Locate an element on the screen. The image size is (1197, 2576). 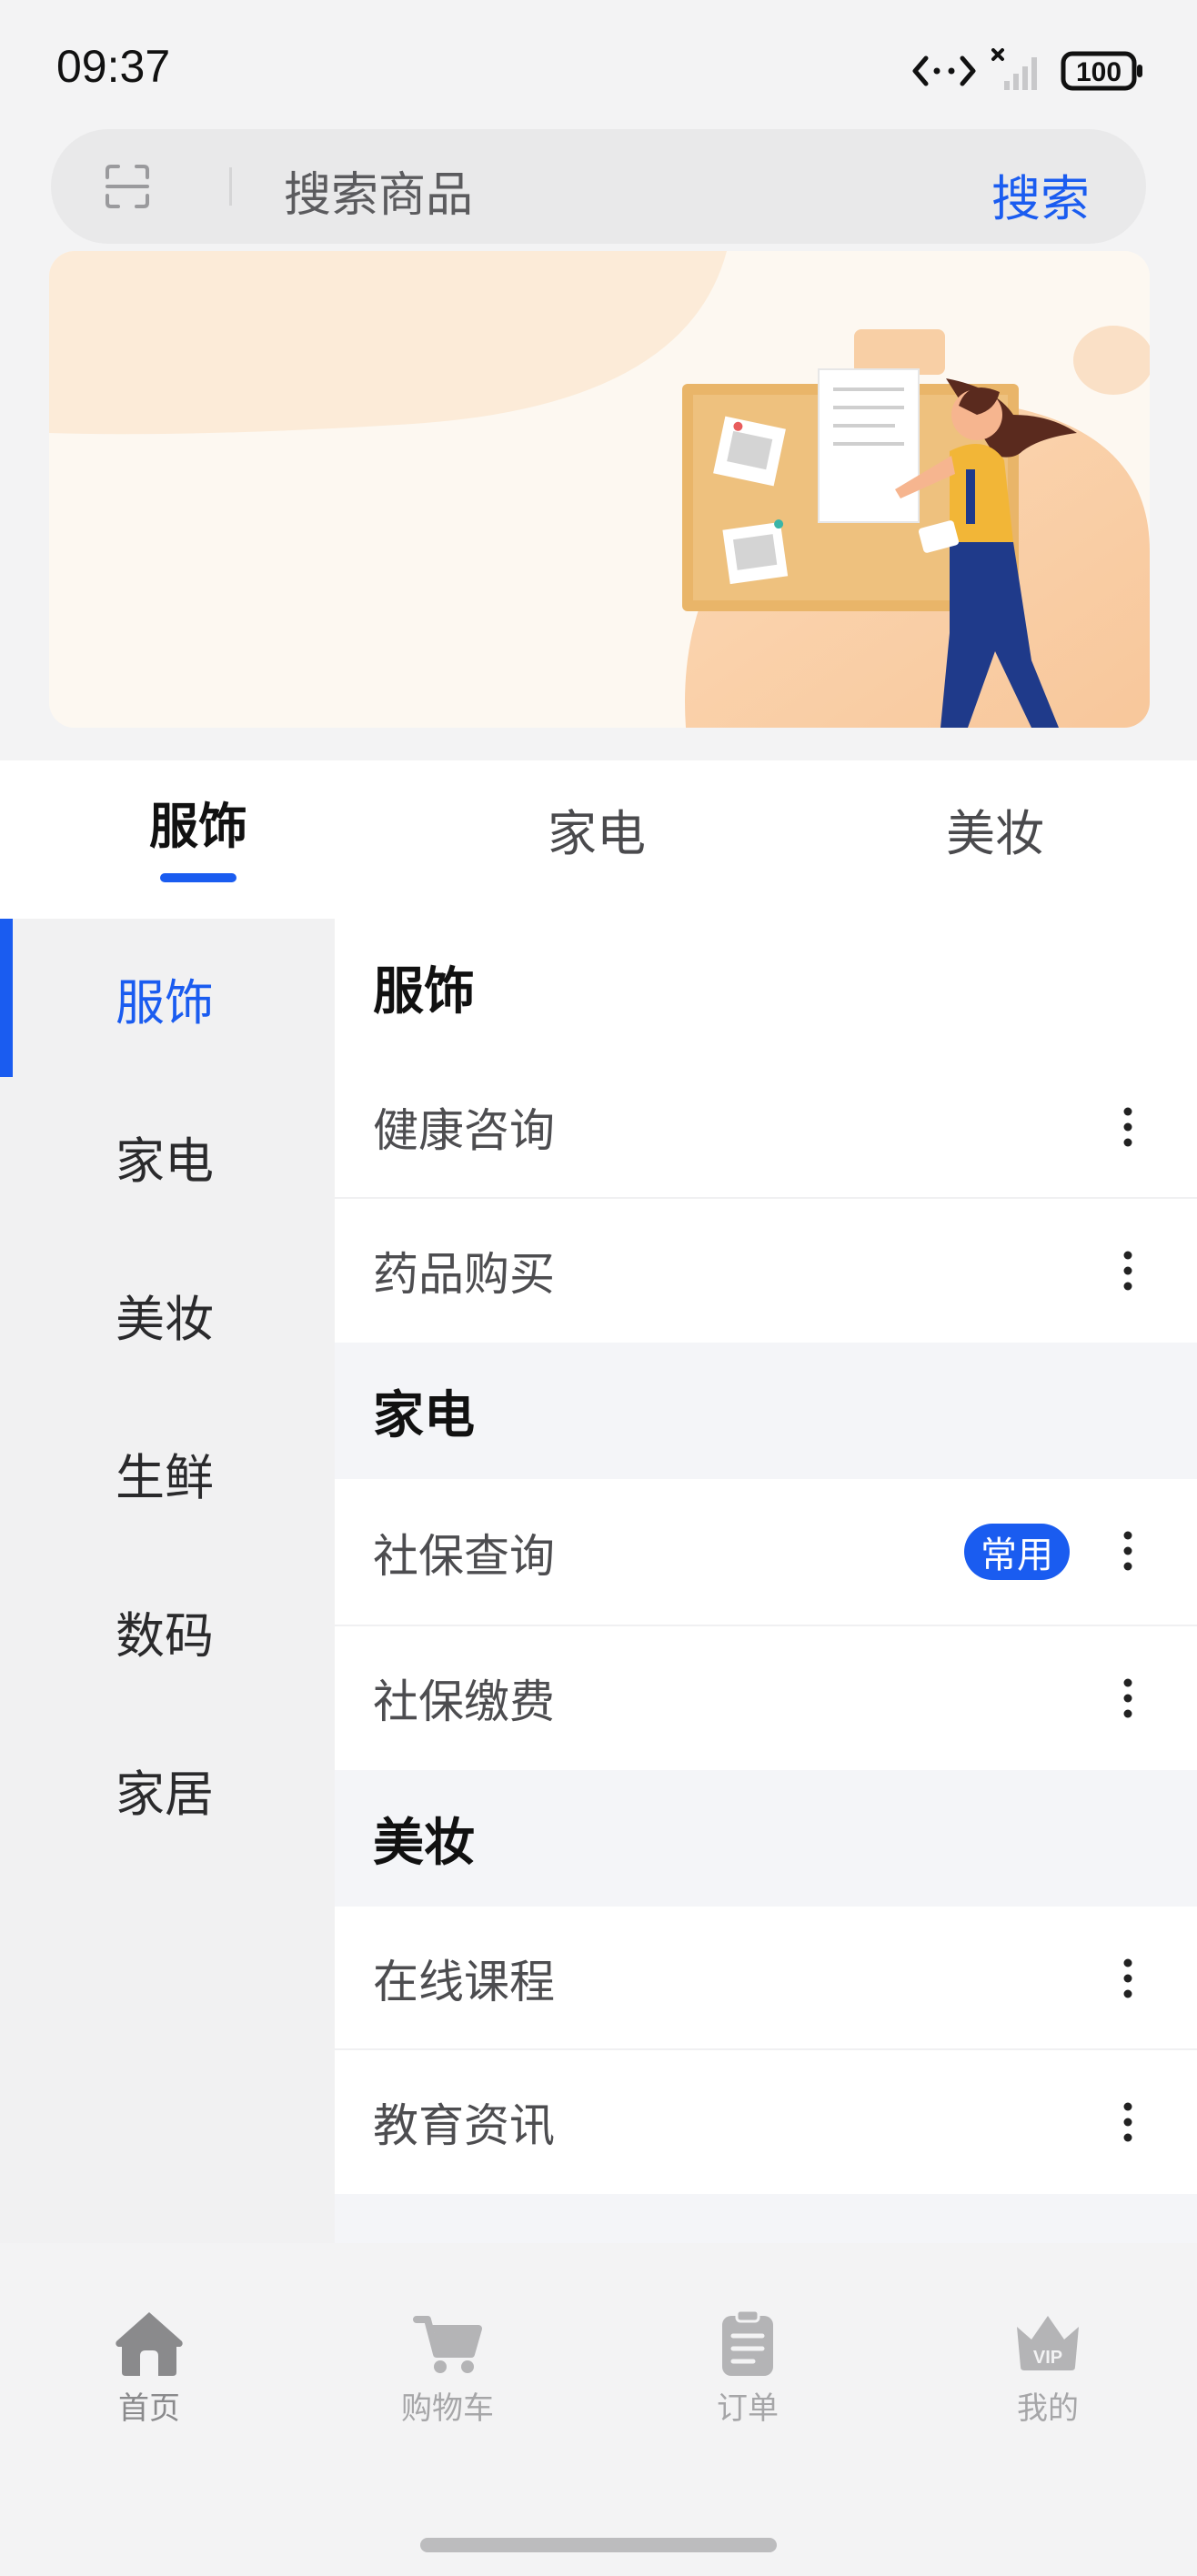
nav-orders: 订单 is located at coordinates (748, 2368).